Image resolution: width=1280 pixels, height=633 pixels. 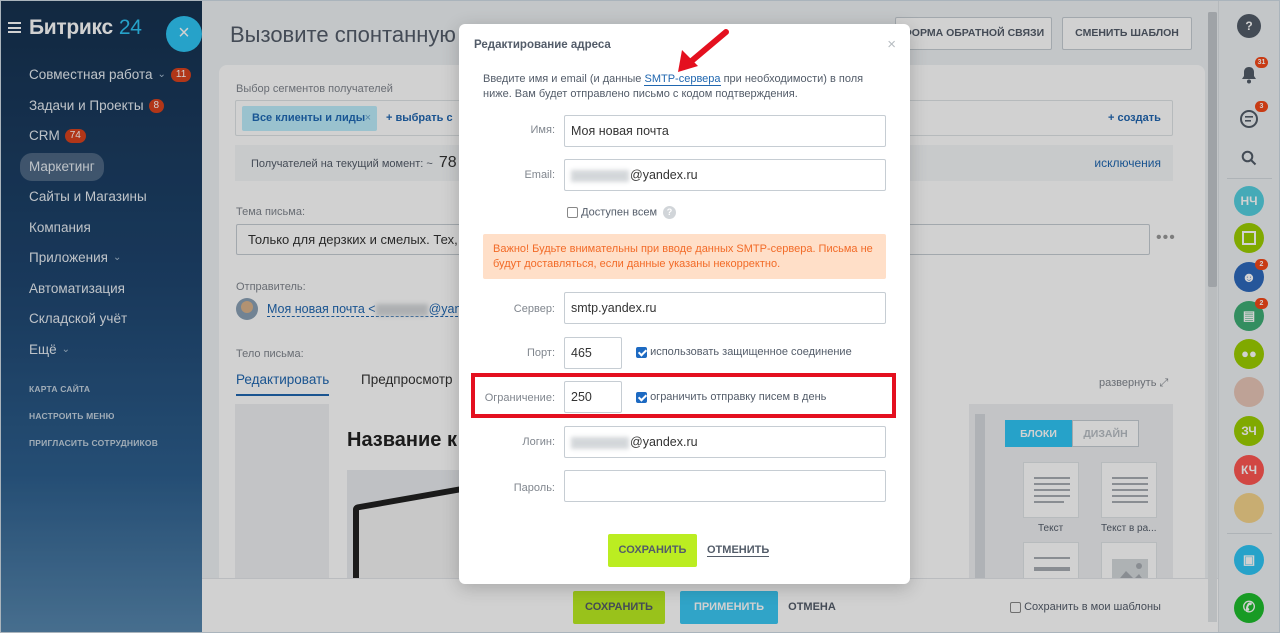 What do you see at coordinates (542, 130) in the screenshot?
I see `name-label: Имя:` at bounding box center [542, 130].